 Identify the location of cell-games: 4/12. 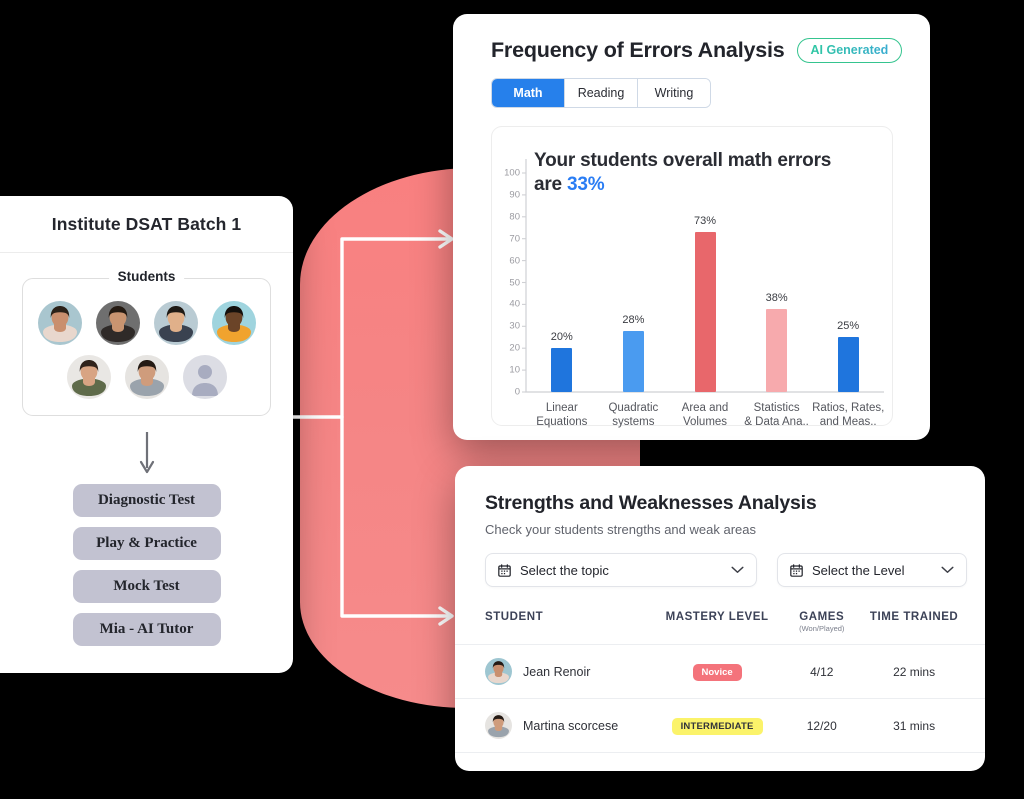
(822, 671).